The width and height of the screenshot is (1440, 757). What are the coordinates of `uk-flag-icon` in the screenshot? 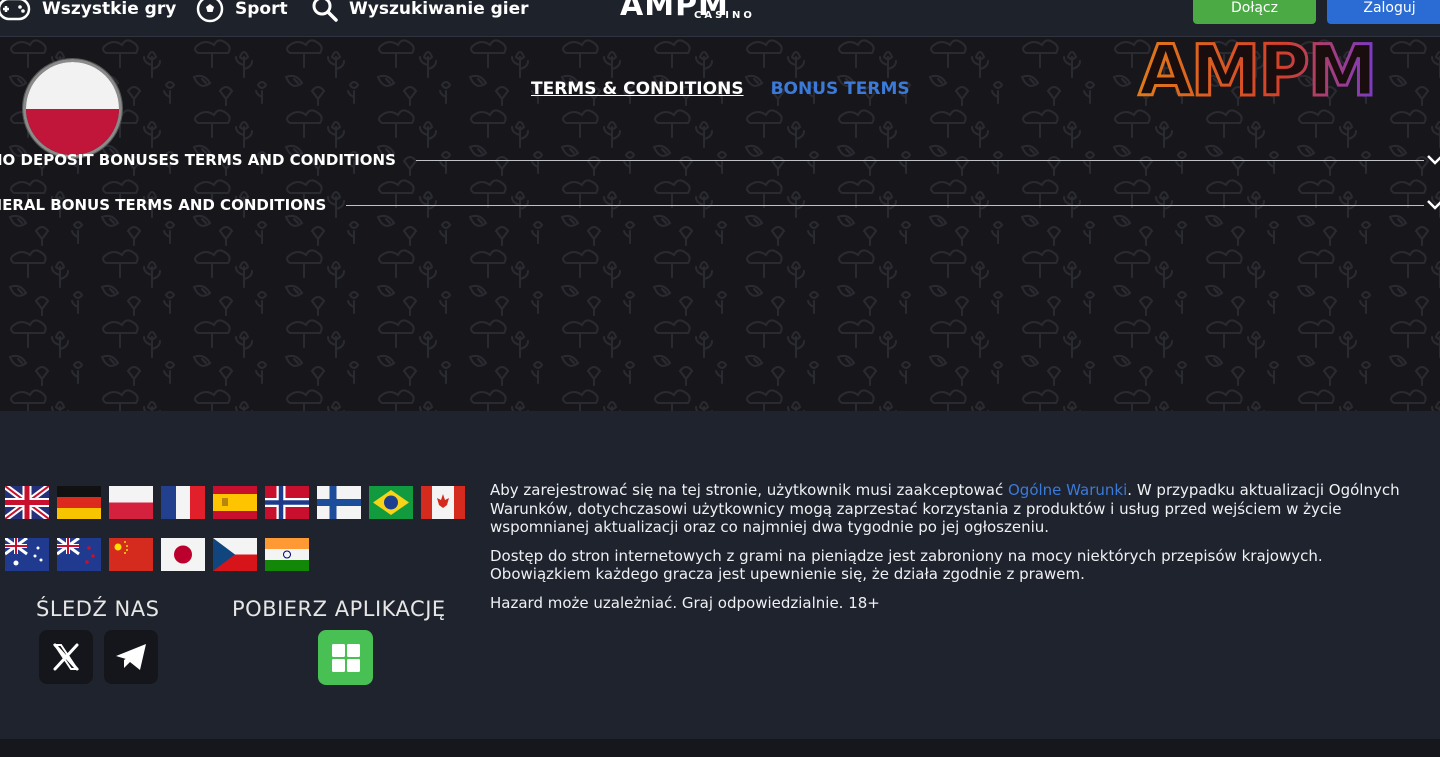 It's located at (27, 502).